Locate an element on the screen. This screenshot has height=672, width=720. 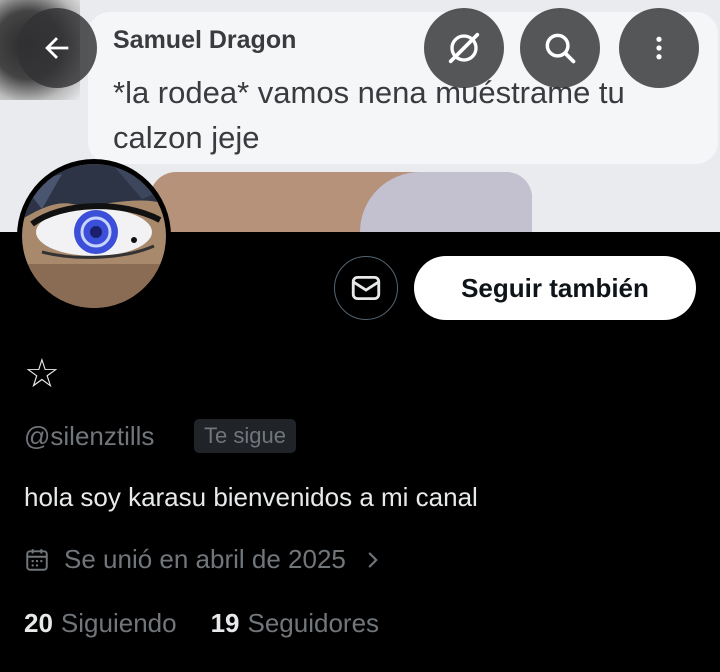
joined-date-row: Se unió en abril de 2025 is located at coordinates (203, 559).